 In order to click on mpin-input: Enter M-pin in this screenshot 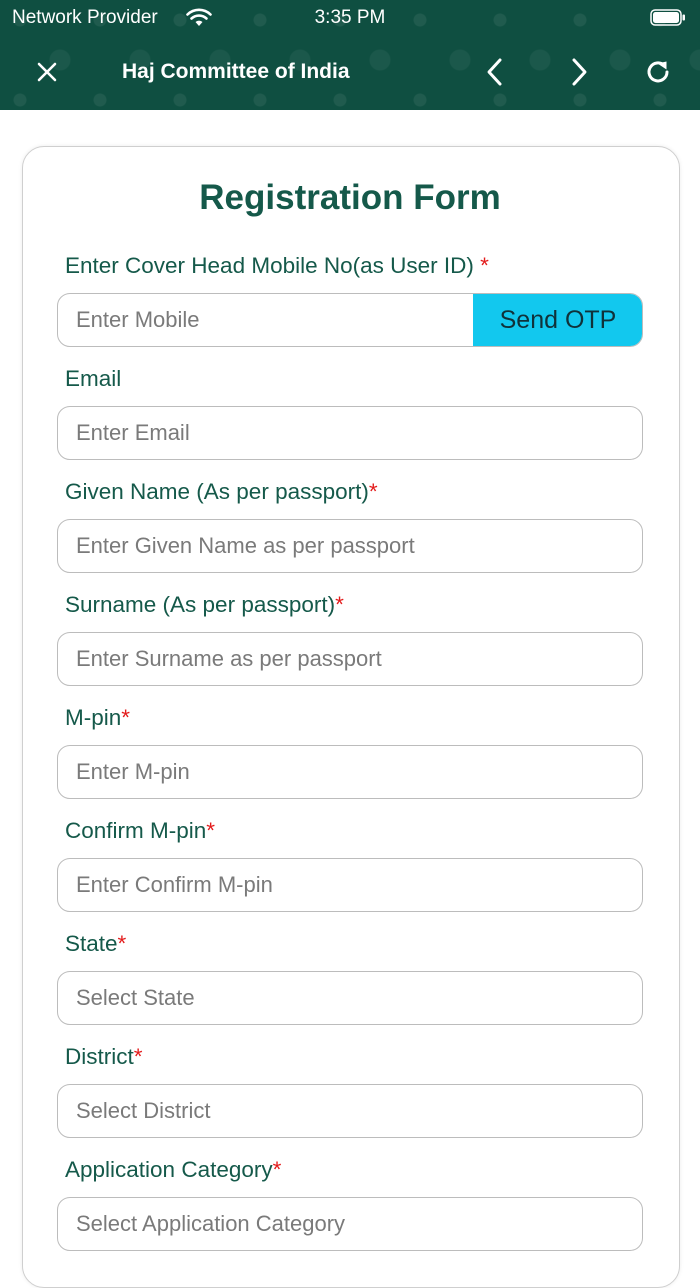, I will do `click(350, 772)`.